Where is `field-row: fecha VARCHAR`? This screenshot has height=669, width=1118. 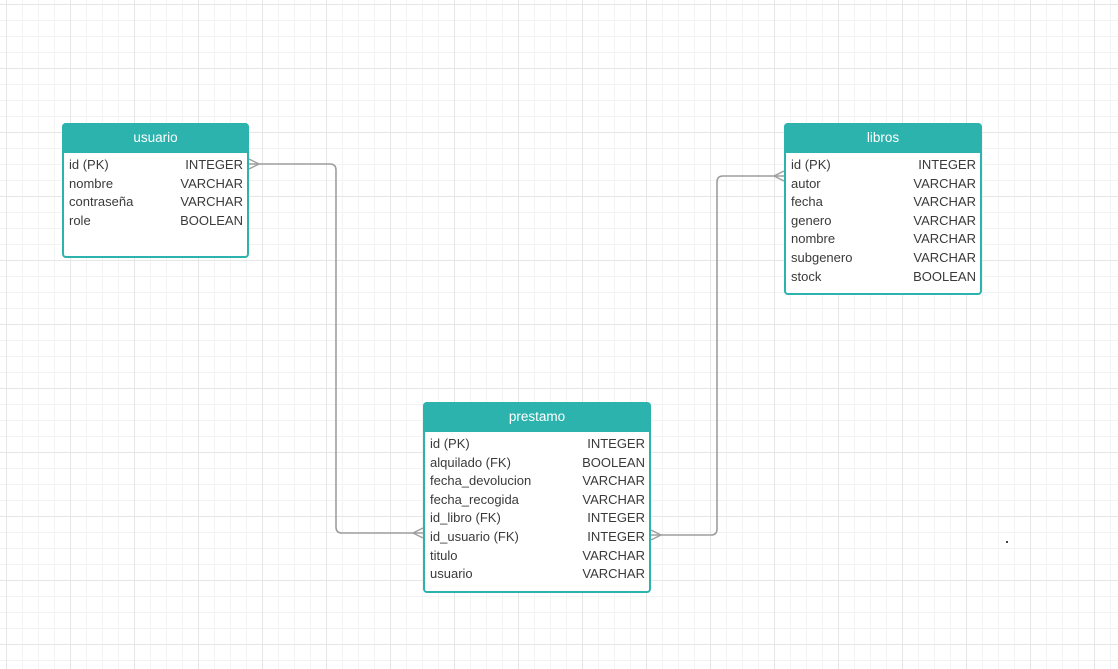
field-row: fecha VARCHAR is located at coordinates (883, 202).